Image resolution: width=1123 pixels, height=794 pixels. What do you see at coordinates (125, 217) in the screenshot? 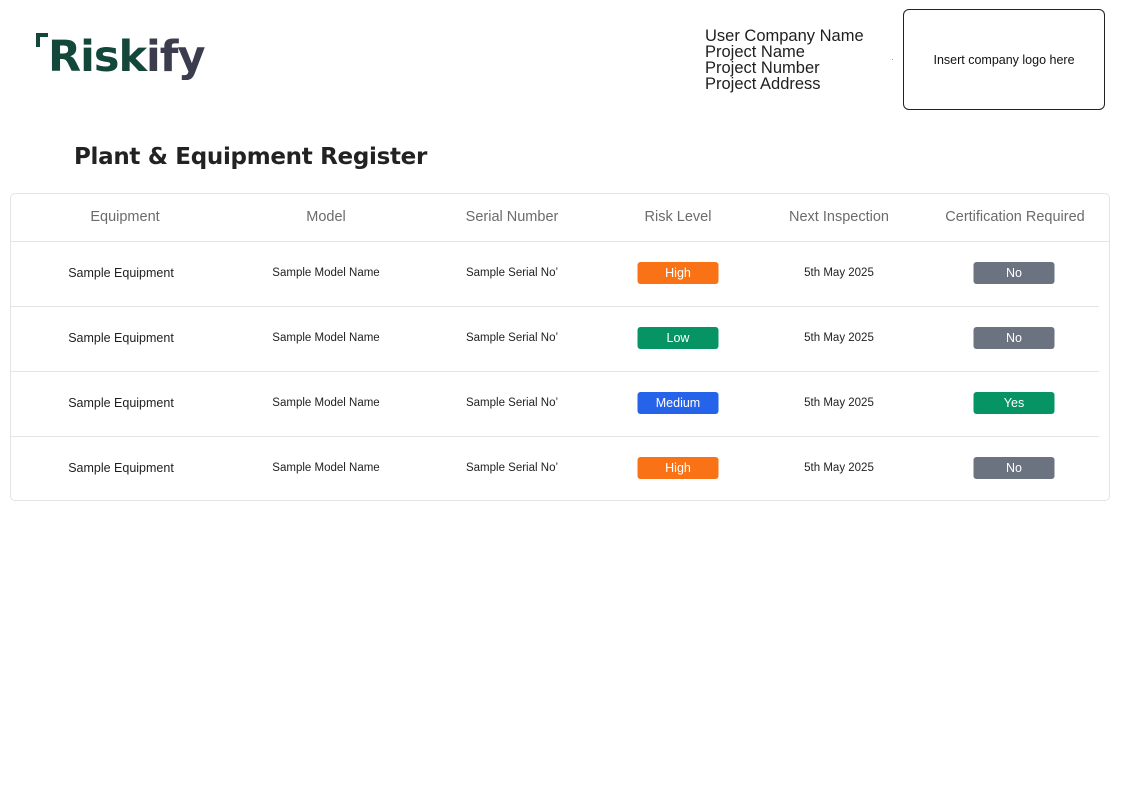
I see `column-header-equipment: Equipment` at bounding box center [125, 217].